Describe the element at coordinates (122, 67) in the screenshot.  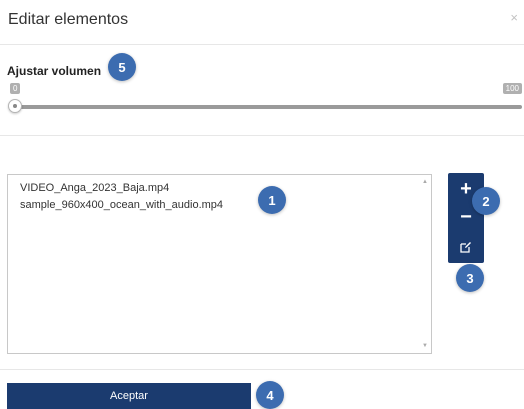
I see `callout-badge-5: 5` at that location.